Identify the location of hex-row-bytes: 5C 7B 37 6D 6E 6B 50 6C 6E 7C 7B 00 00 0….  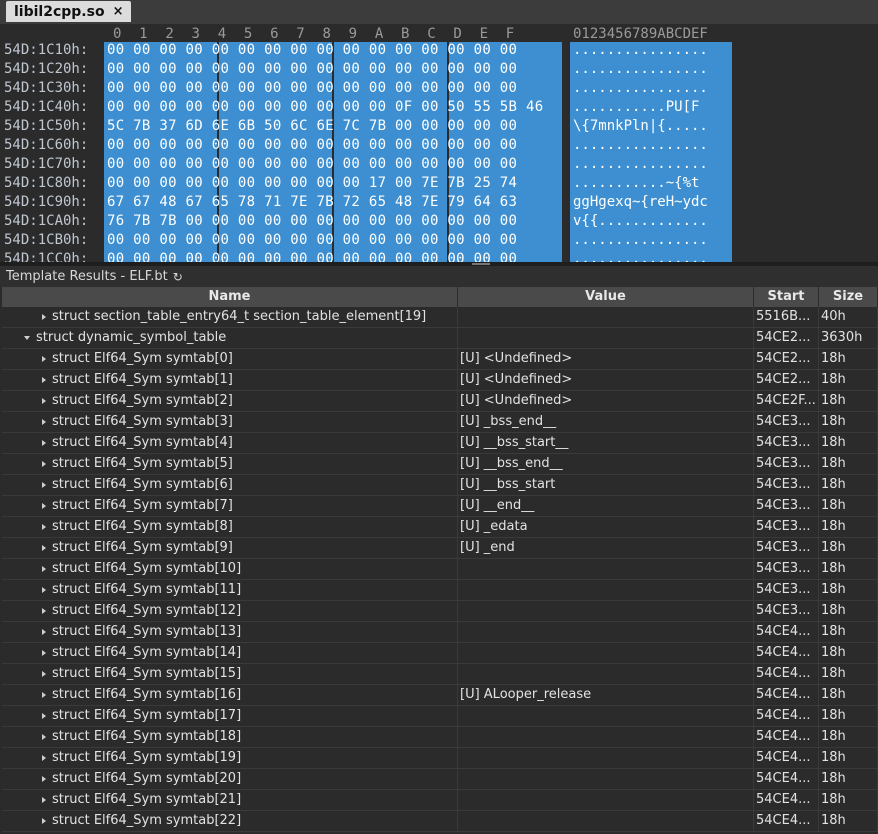
(312, 126).